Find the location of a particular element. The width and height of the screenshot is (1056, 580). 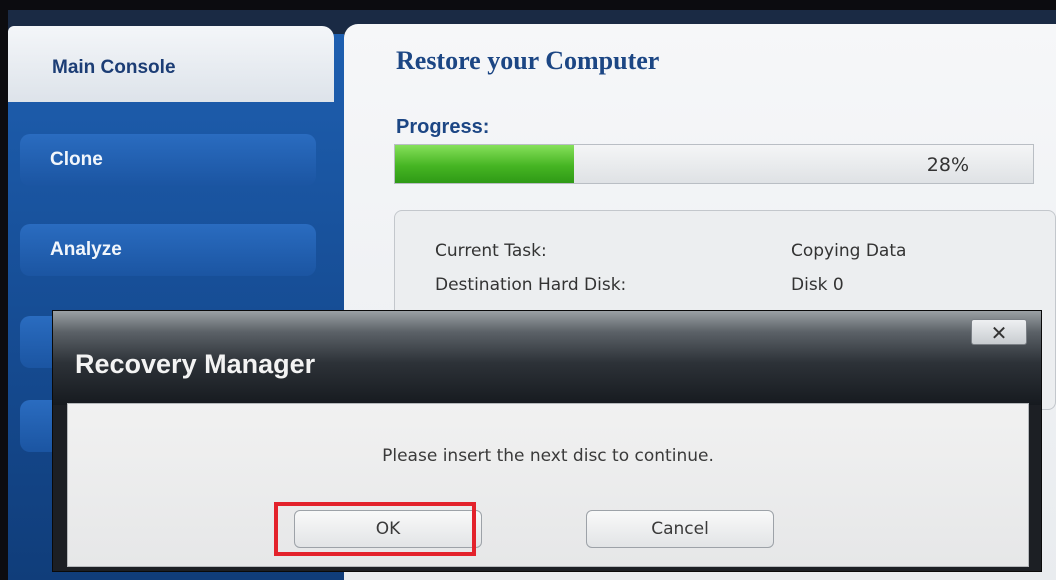

progress-bar-fill is located at coordinates (484, 164).